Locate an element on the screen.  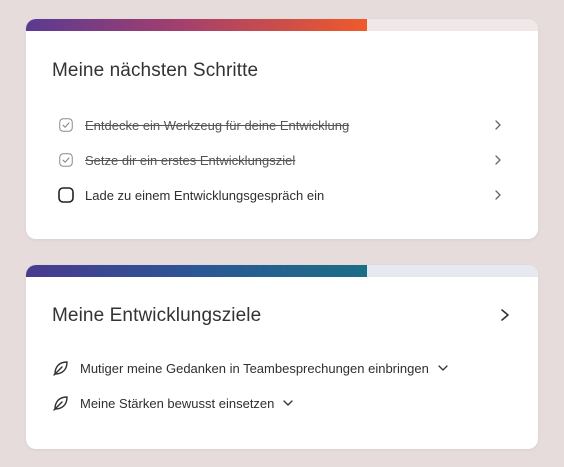
development-goals-title: Meine Entwicklungsziele is located at coordinates (156, 316).